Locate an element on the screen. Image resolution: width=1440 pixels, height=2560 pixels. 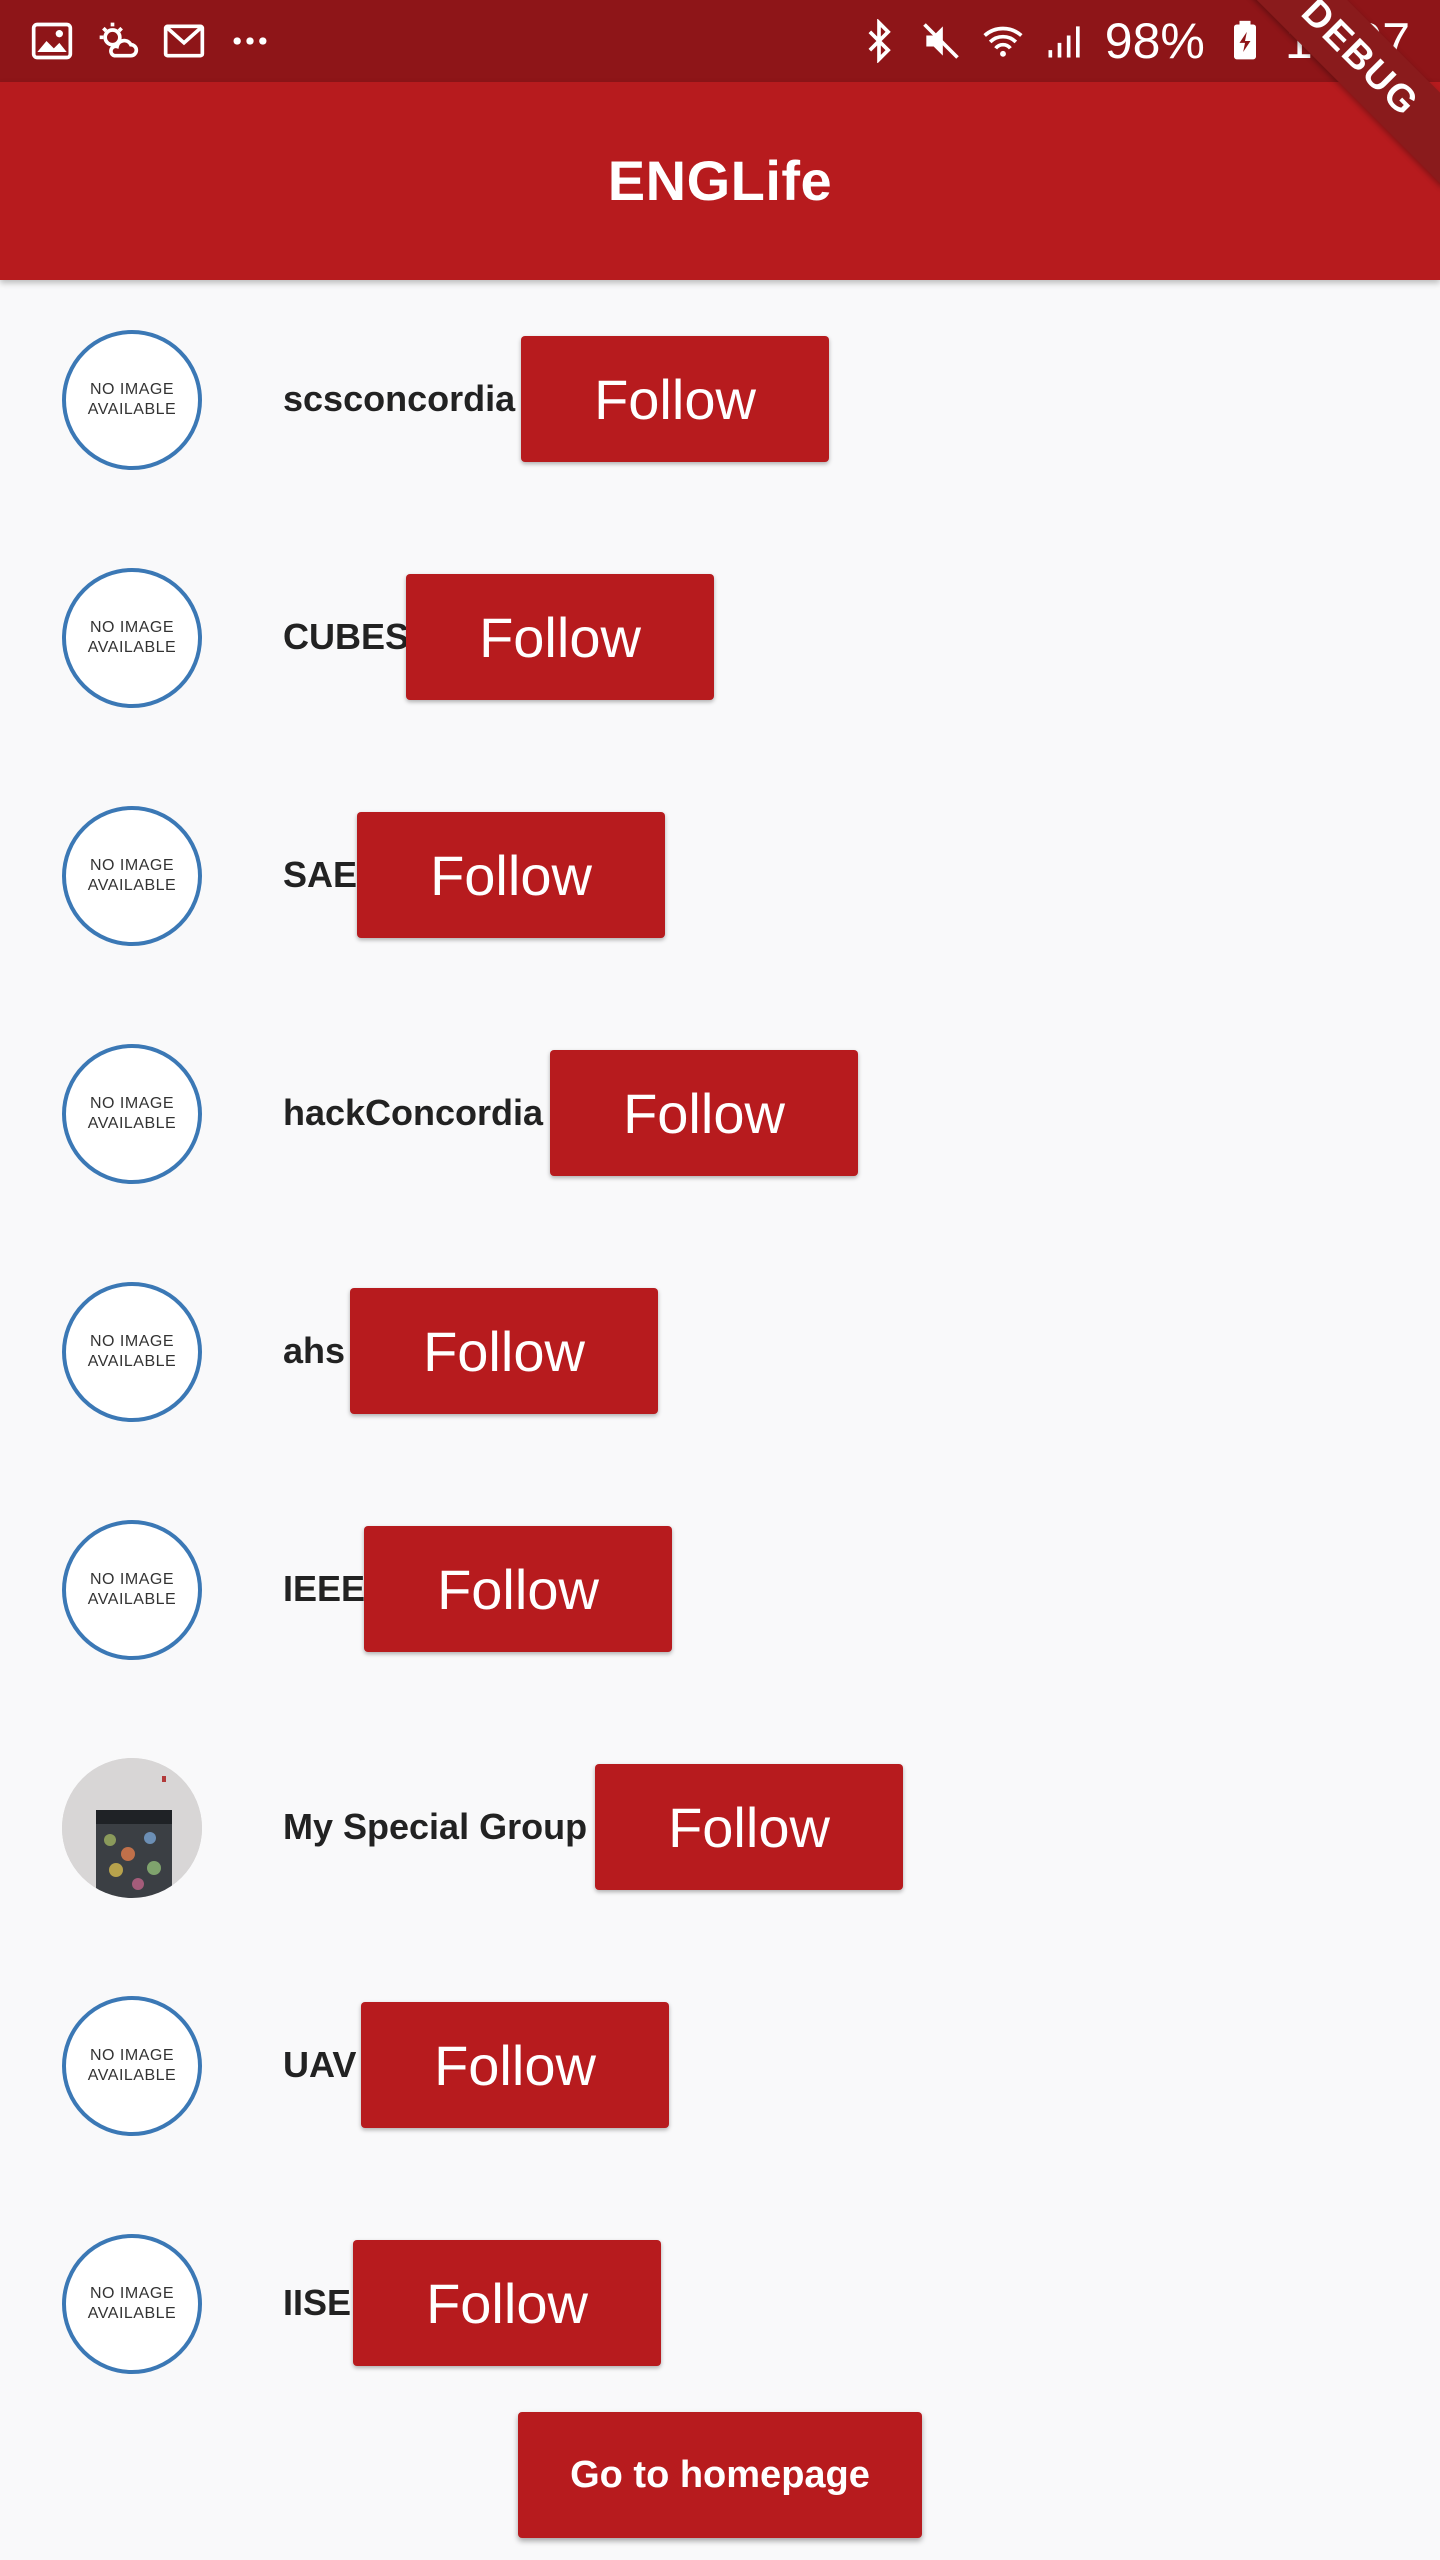
list-item: NO IMAGE AVAILABLE UAV Follow is located at coordinates (720, 2065).